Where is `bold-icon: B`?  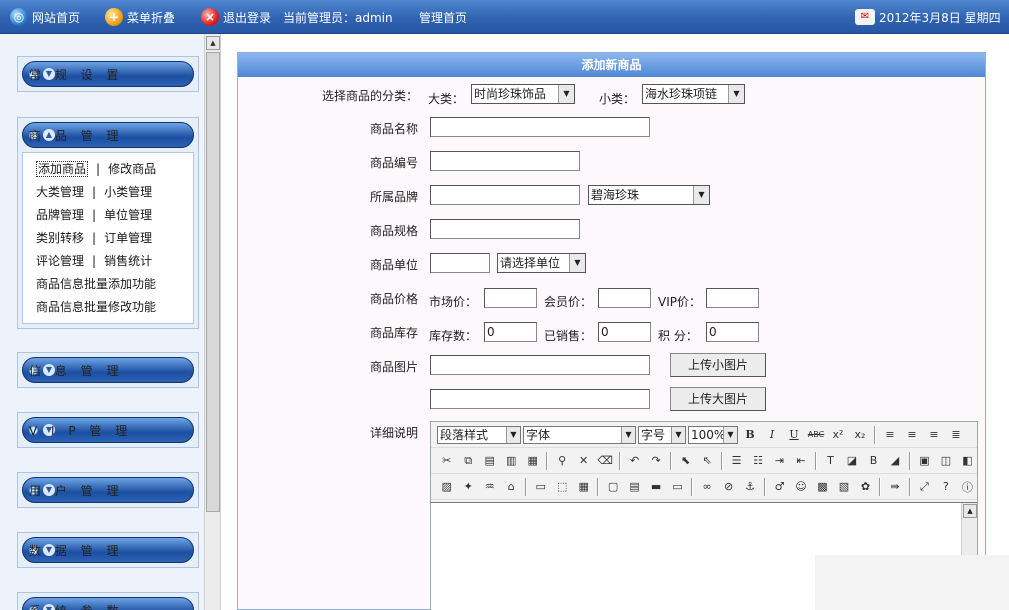
bold-icon: B is located at coordinates (750, 435).